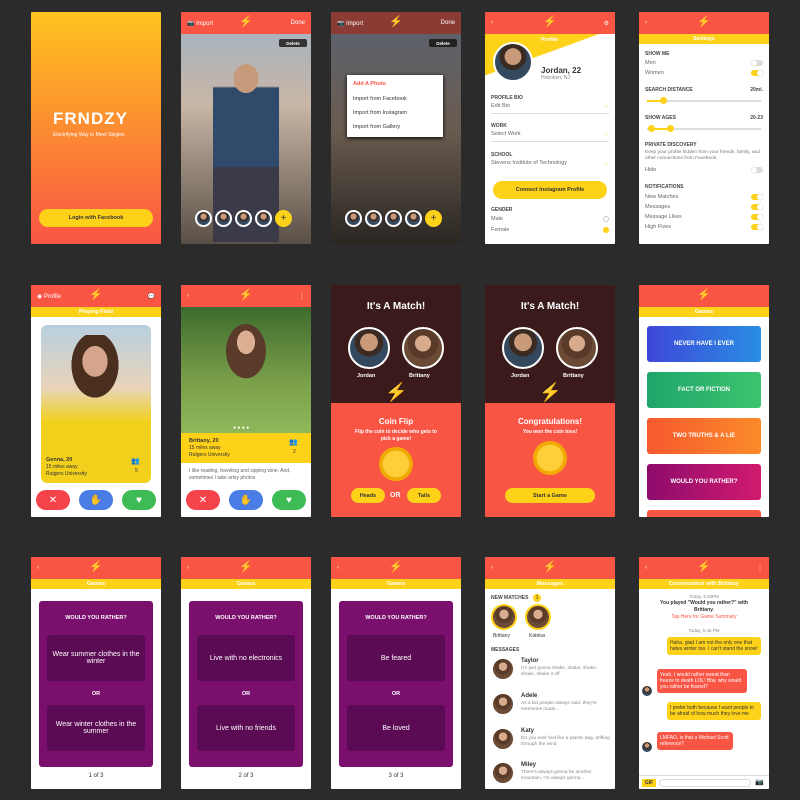 The width and height of the screenshot is (800, 800). What do you see at coordinates (550, 163) in the screenshot?
I see `school-field: Stevens Institute of Technology →` at bounding box center [550, 163].